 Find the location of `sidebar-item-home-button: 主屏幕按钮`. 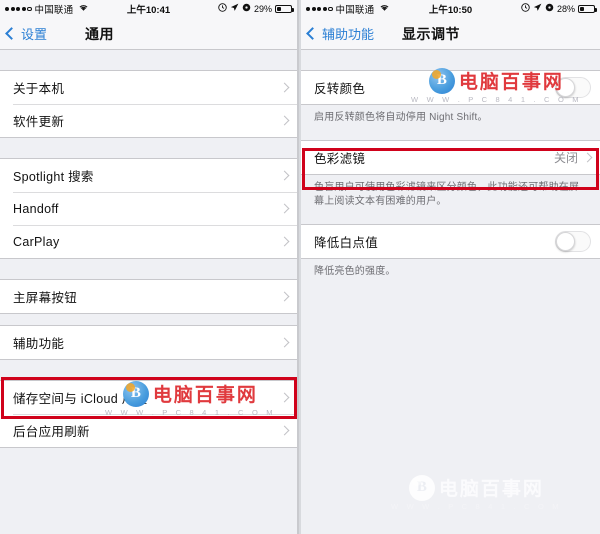

sidebar-item-home-button: 主屏幕按钮 is located at coordinates (148, 296).